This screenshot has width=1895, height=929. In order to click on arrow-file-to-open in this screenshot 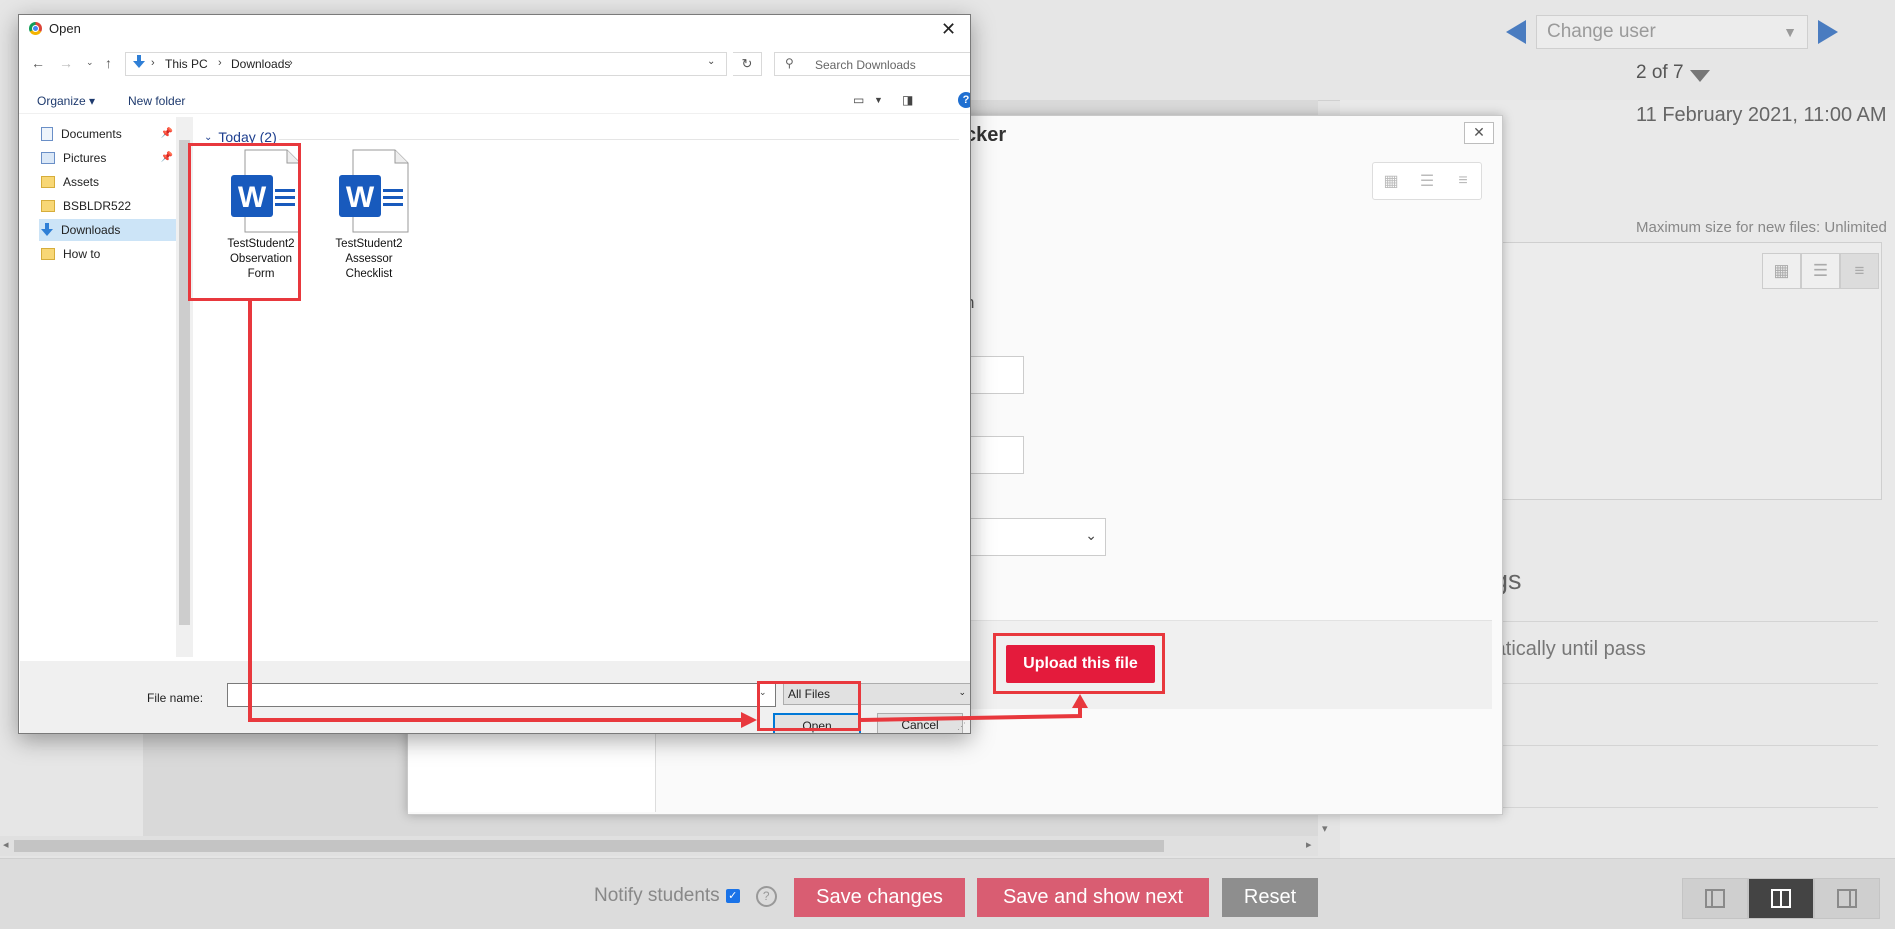, I will do `click(496, 511)`.